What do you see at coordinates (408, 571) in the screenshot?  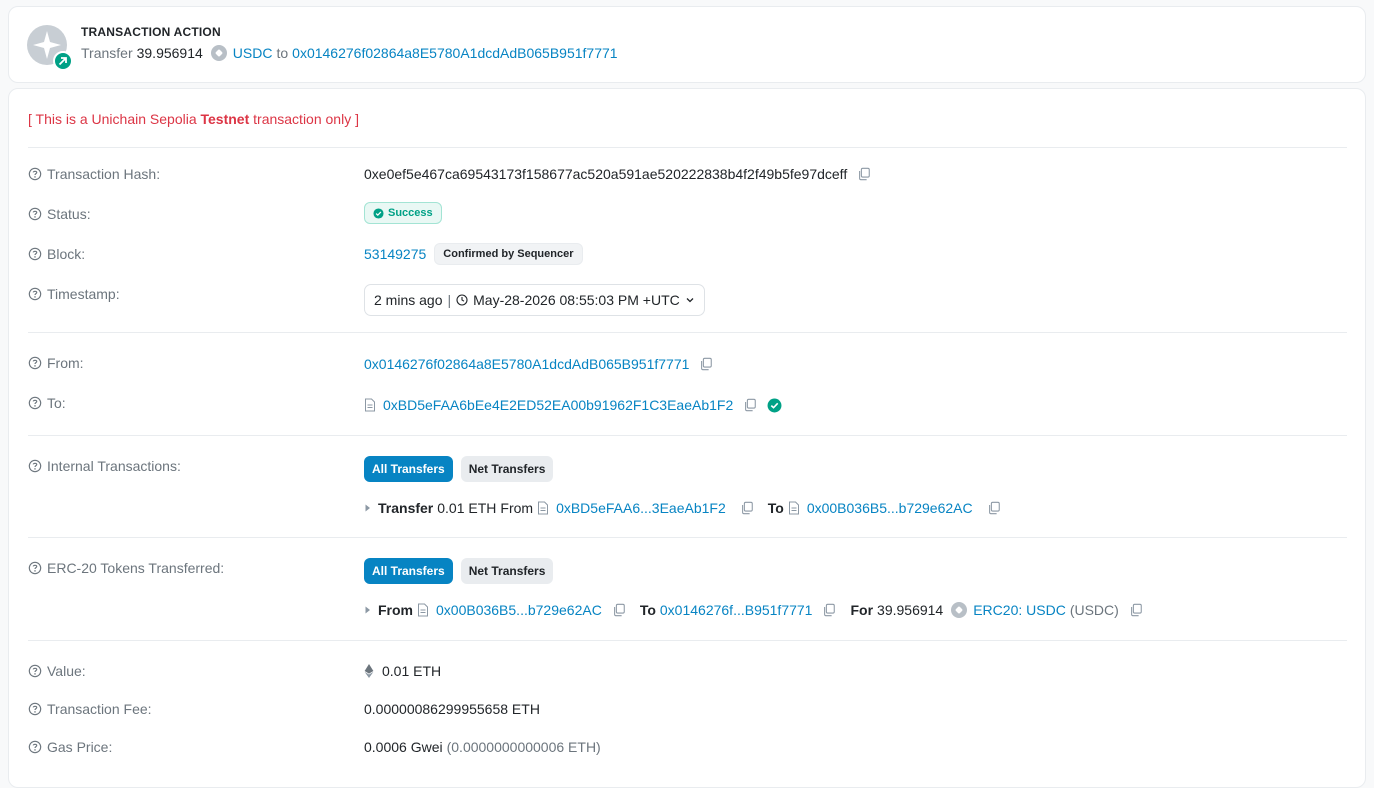 I see `erc20-all-transfers-button: All Transfers` at bounding box center [408, 571].